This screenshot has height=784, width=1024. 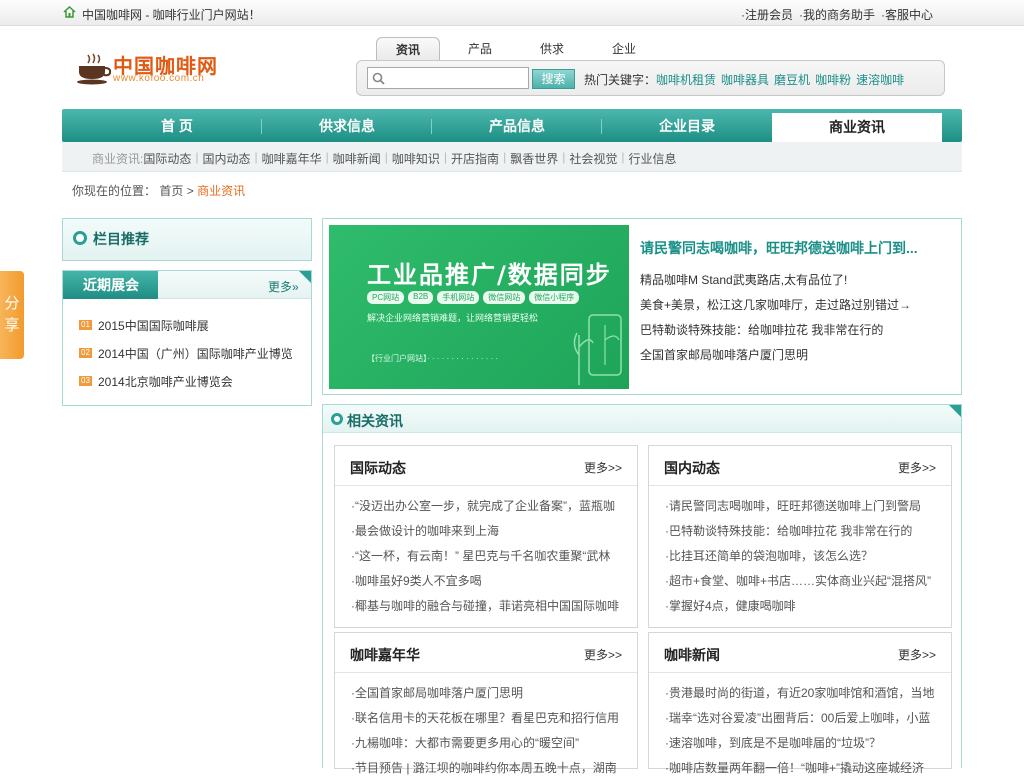 I want to click on news-item: ·联名信用卡的天花板在哪里？看星巴克和招行信用, so click(x=493, y=721).